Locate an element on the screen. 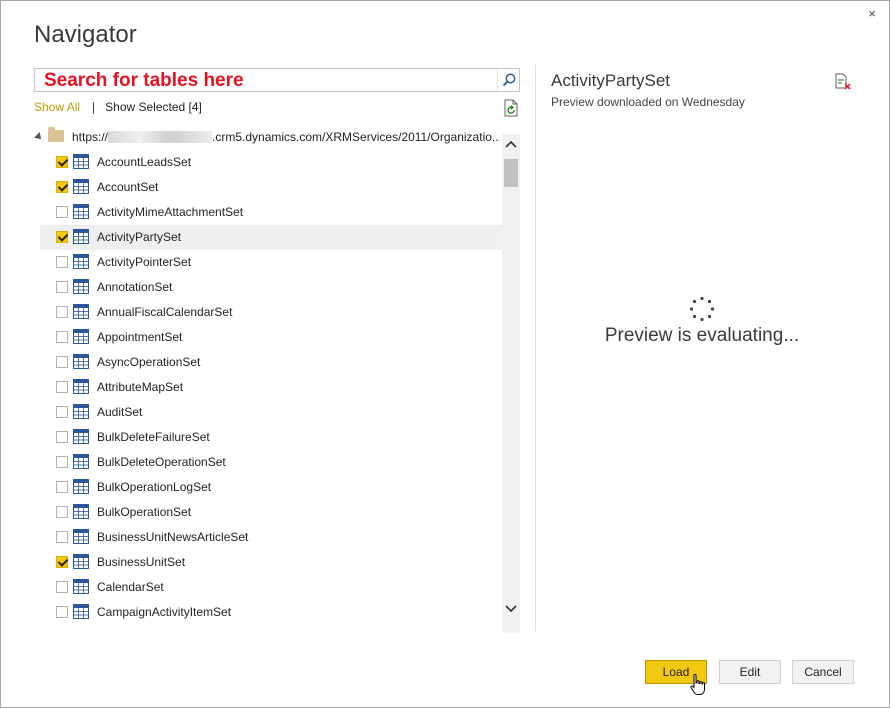  scroll-up-button is located at coordinates (511, 145).